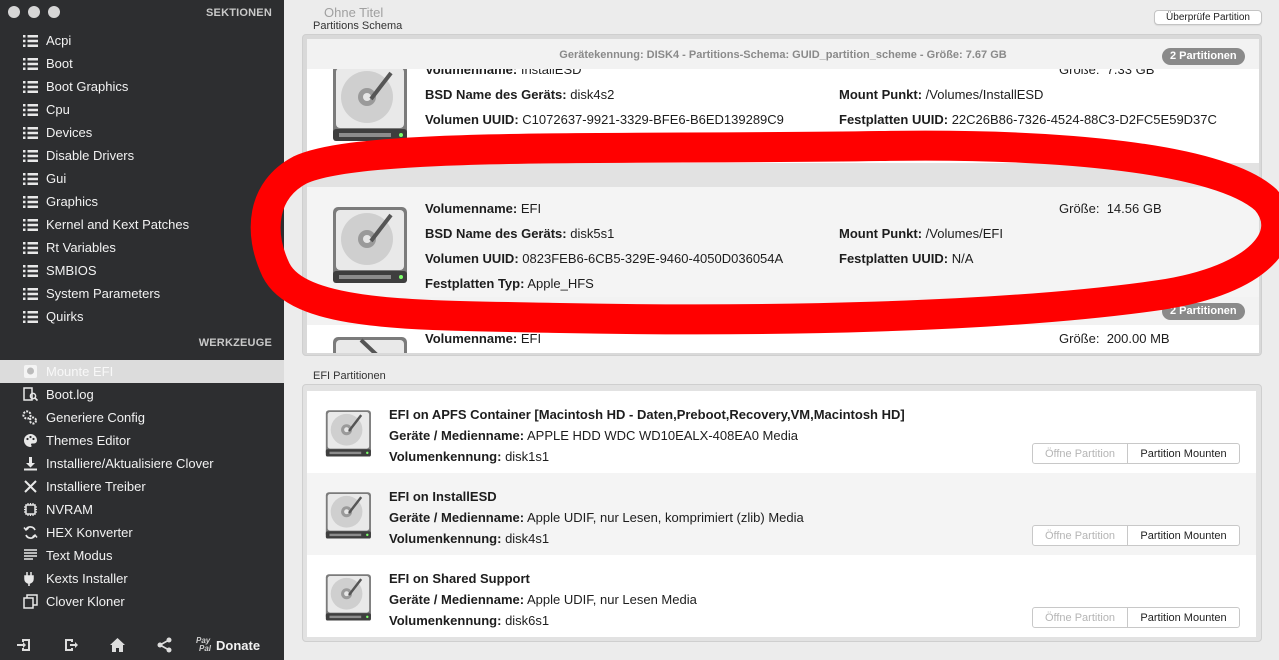  I want to click on tool-item-kexts-installer: Kexts Installer, so click(142, 578).